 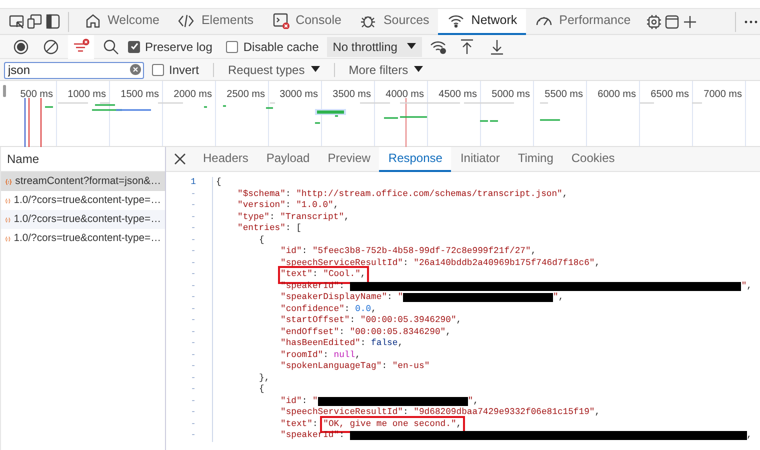 What do you see at coordinates (480, 159) in the screenshot?
I see `tab: Initiator` at bounding box center [480, 159].